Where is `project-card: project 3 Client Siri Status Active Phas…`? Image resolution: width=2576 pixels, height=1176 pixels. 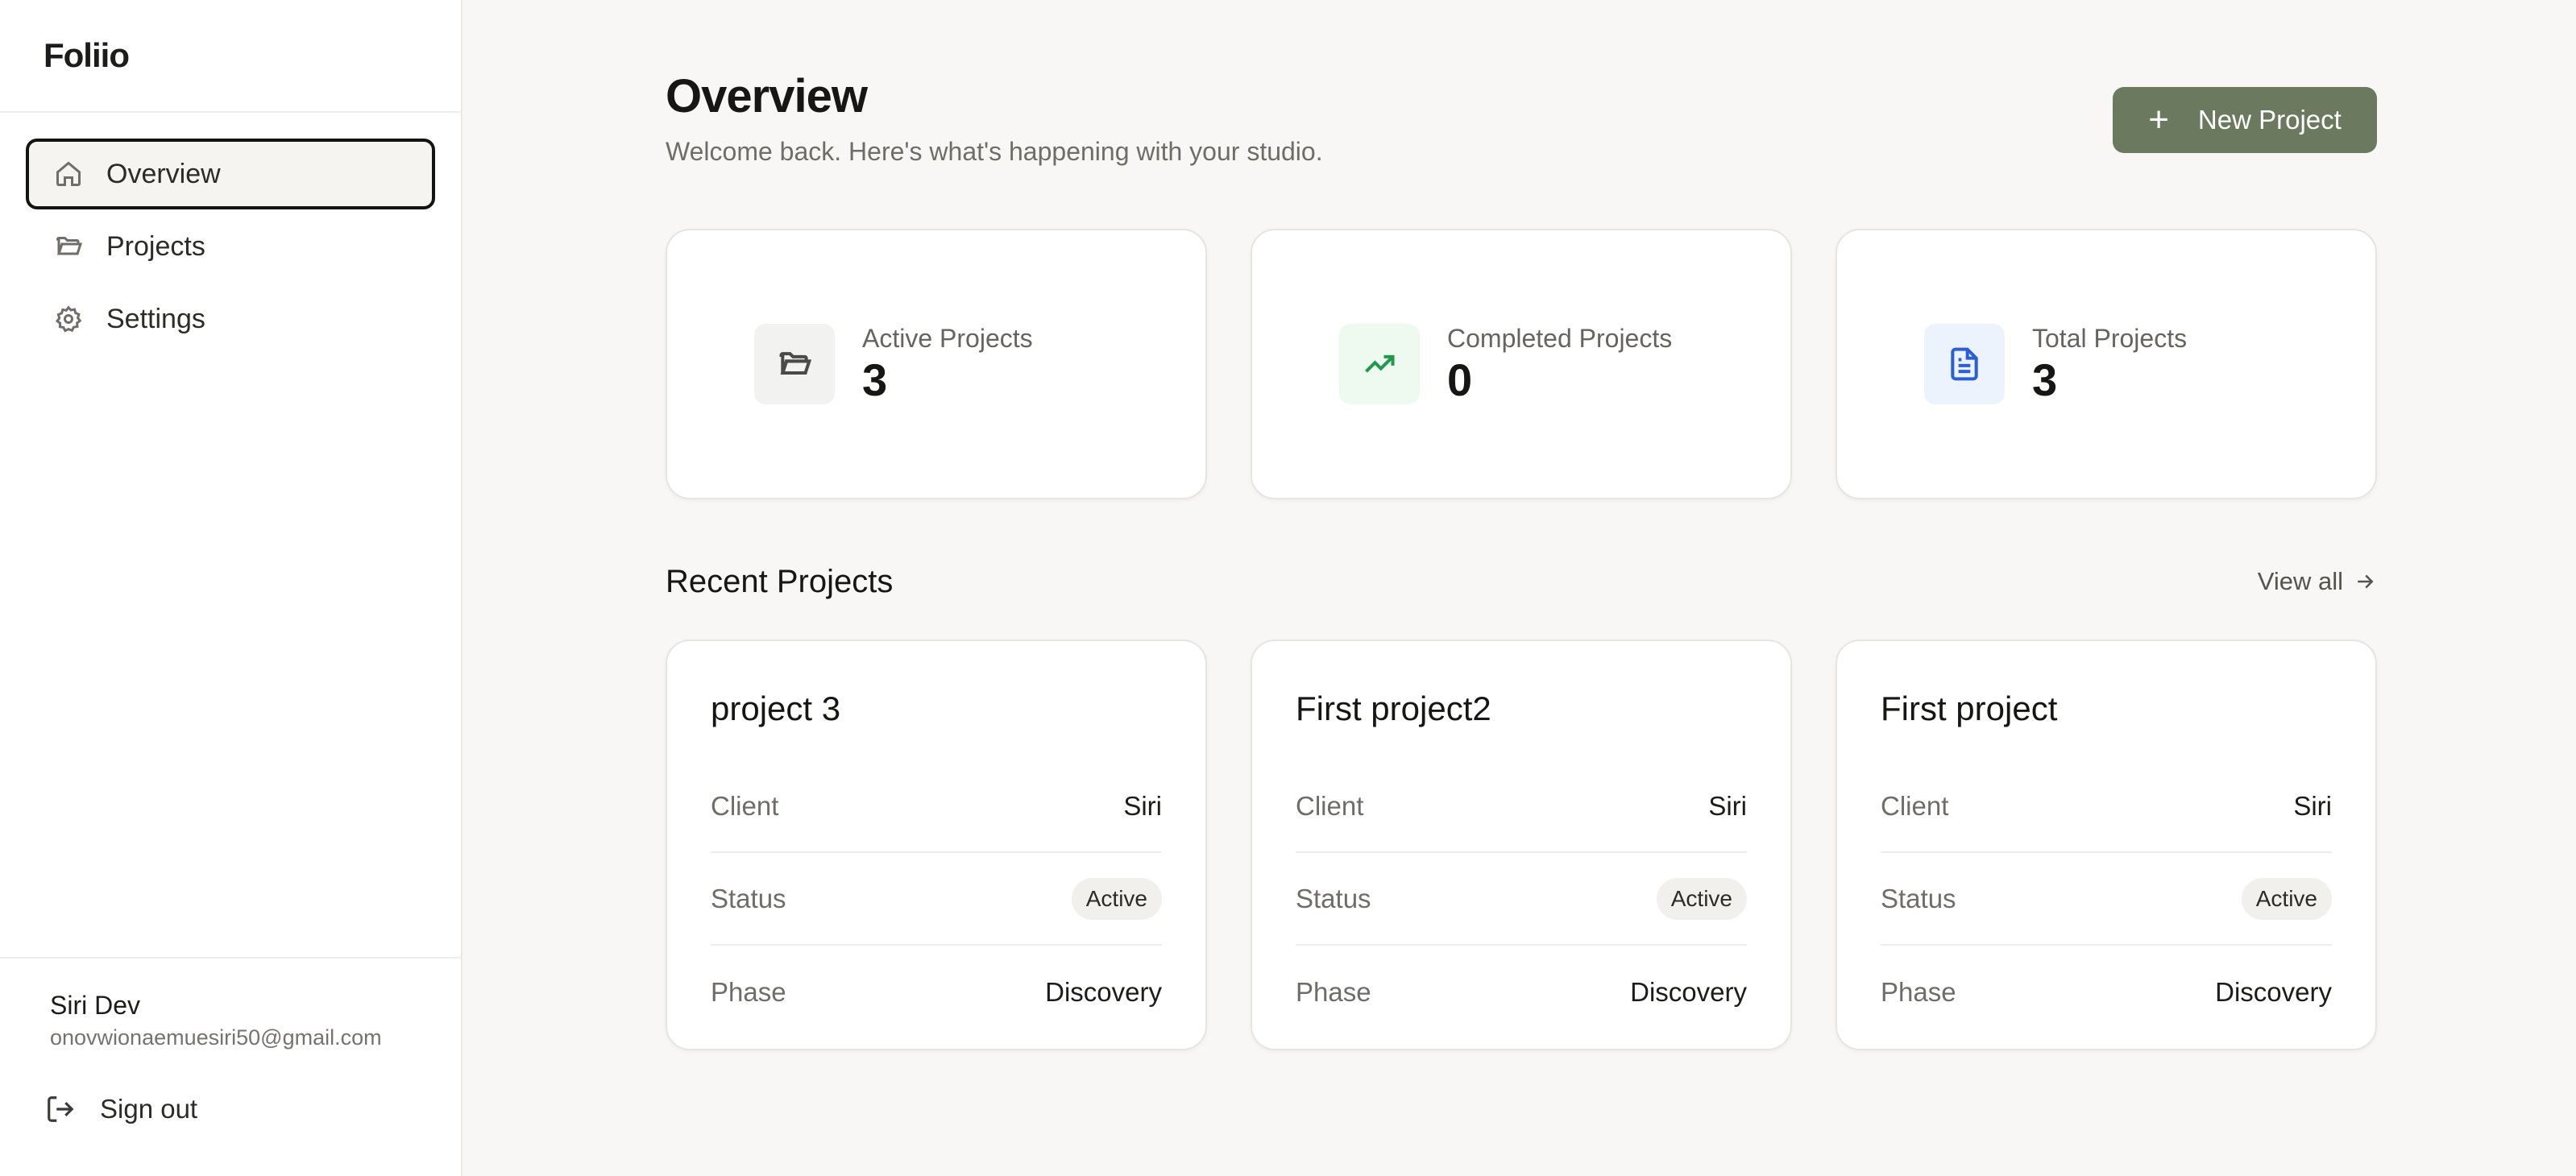 project-card: project 3 Client Siri Status Active Phas… is located at coordinates (936, 845).